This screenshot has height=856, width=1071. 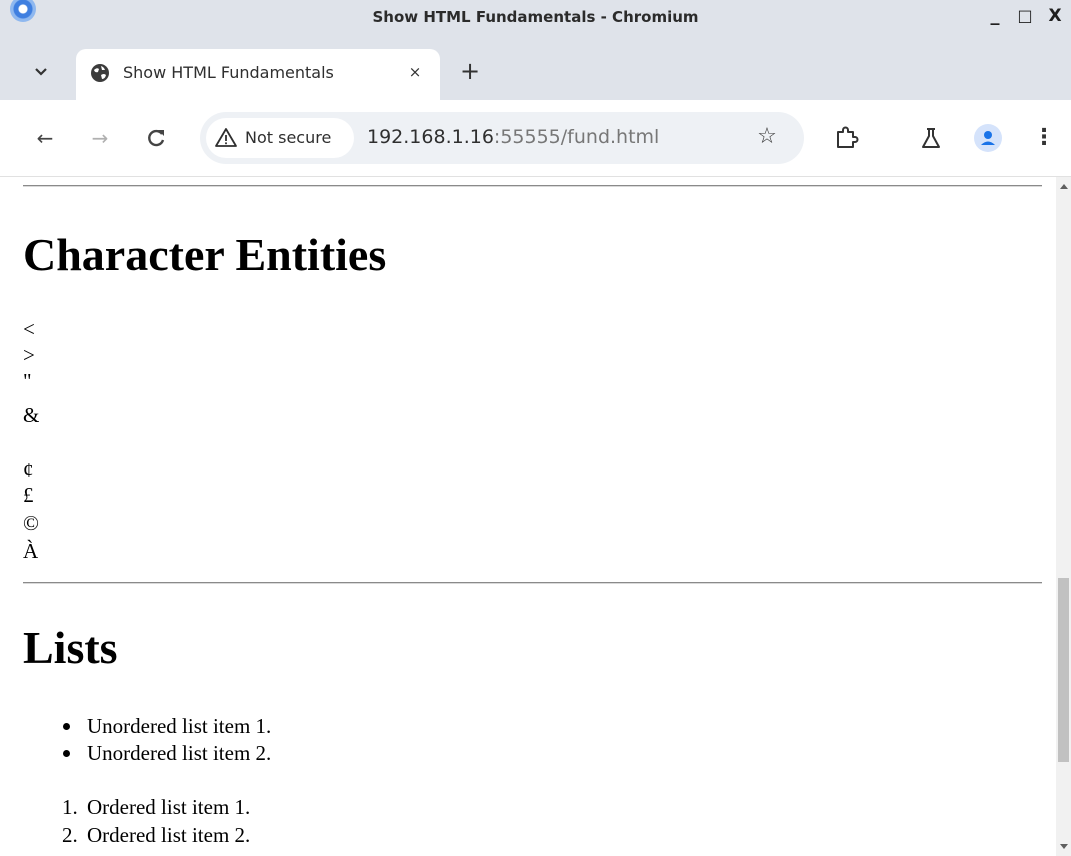 I want to click on entity-greater-than: >, so click(x=29, y=355).